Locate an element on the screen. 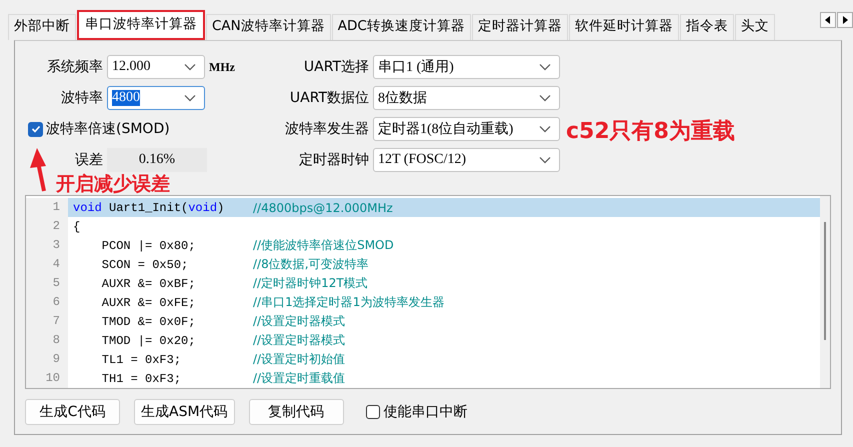 The image size is (853, 447). line-number: 3 is located at coordinates (47, 245).